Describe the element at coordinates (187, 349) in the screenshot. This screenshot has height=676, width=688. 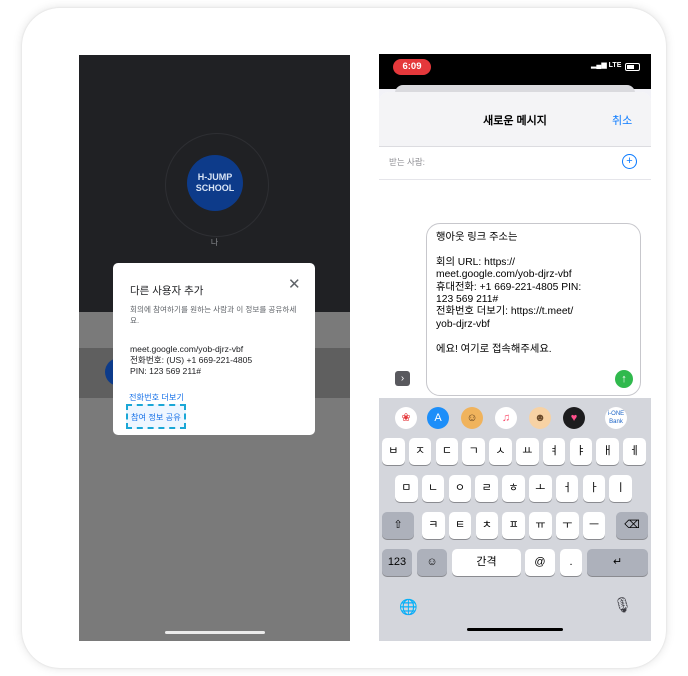
I see `meeting-url: meet.google.com/yob-djrz-vbf` at that location.